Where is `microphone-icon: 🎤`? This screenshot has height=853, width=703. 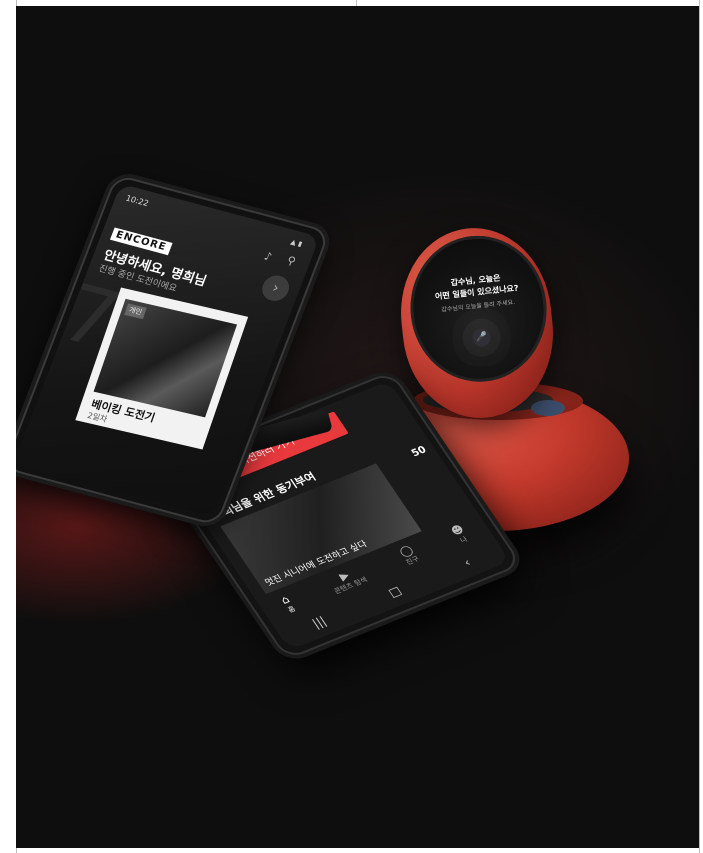
microphone-icon: 🎤 is located at coordinates (481, 337).